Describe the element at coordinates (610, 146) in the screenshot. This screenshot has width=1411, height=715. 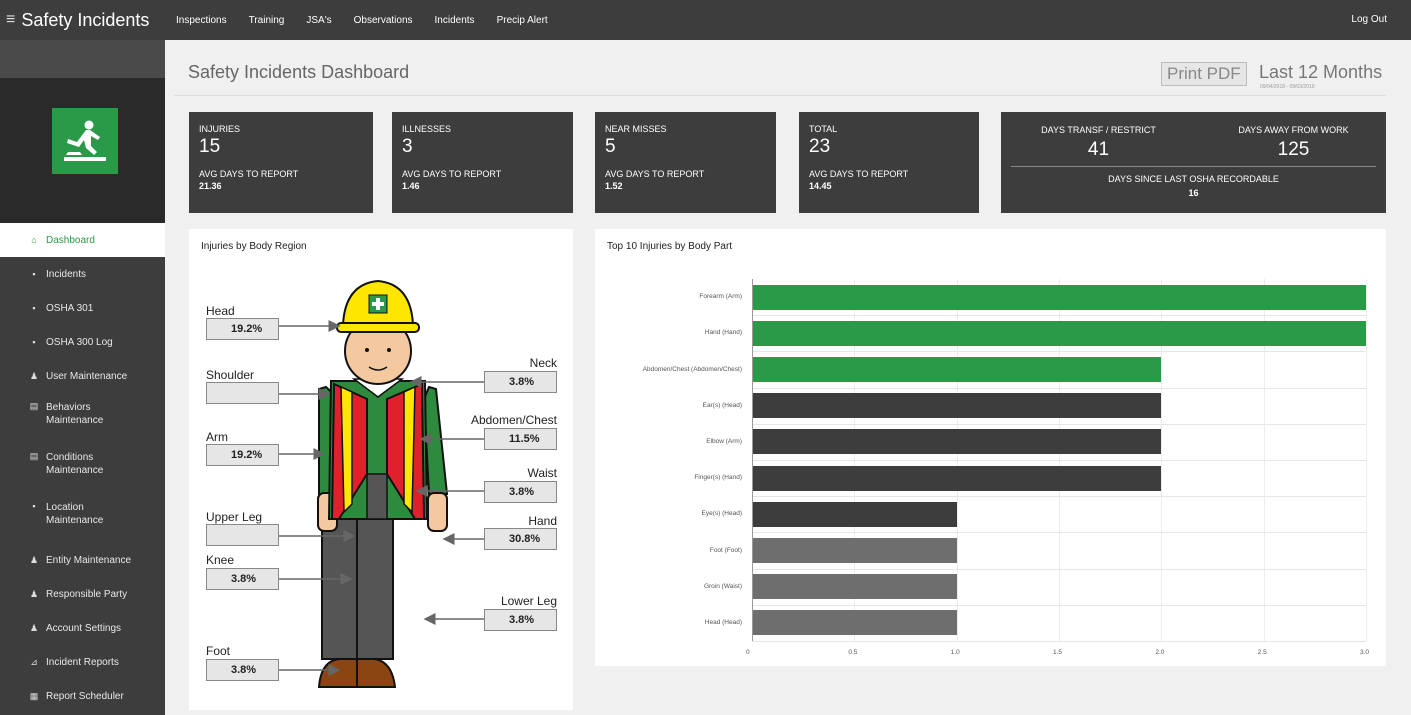
I see `stat-value: 5` at that location.